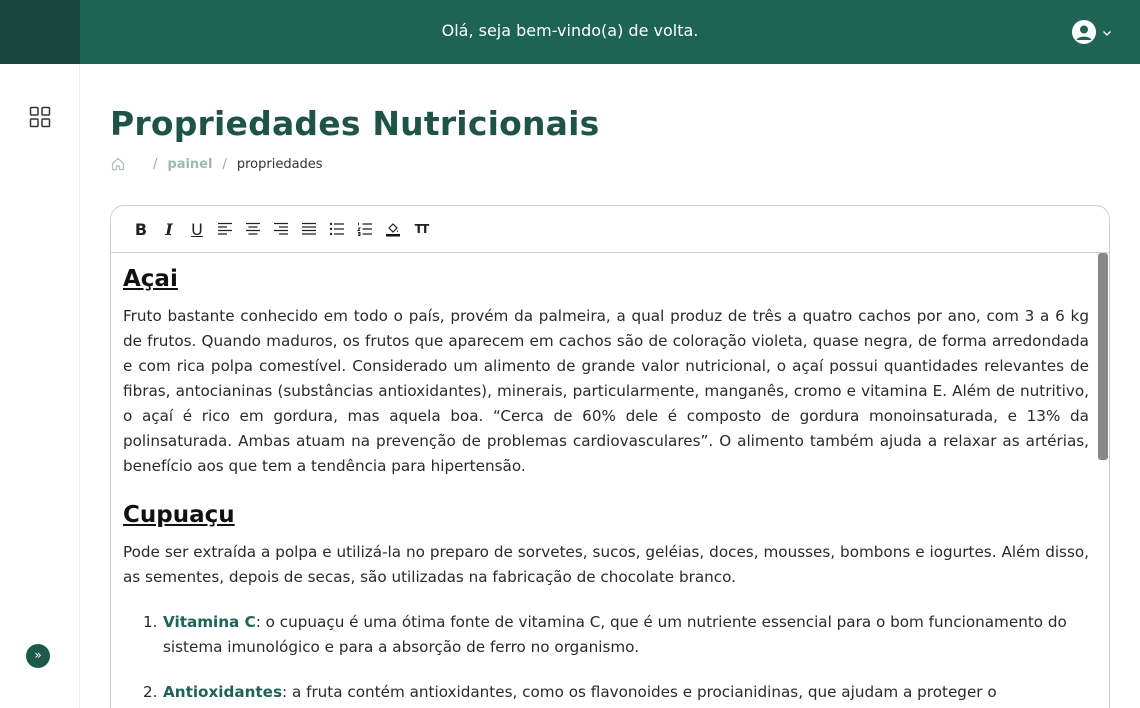 This screenshot has height=708, width=1140. Describe the element at coordinates (1103, 356) in the screenshot. I see `scrollbar-thumb` at that location.